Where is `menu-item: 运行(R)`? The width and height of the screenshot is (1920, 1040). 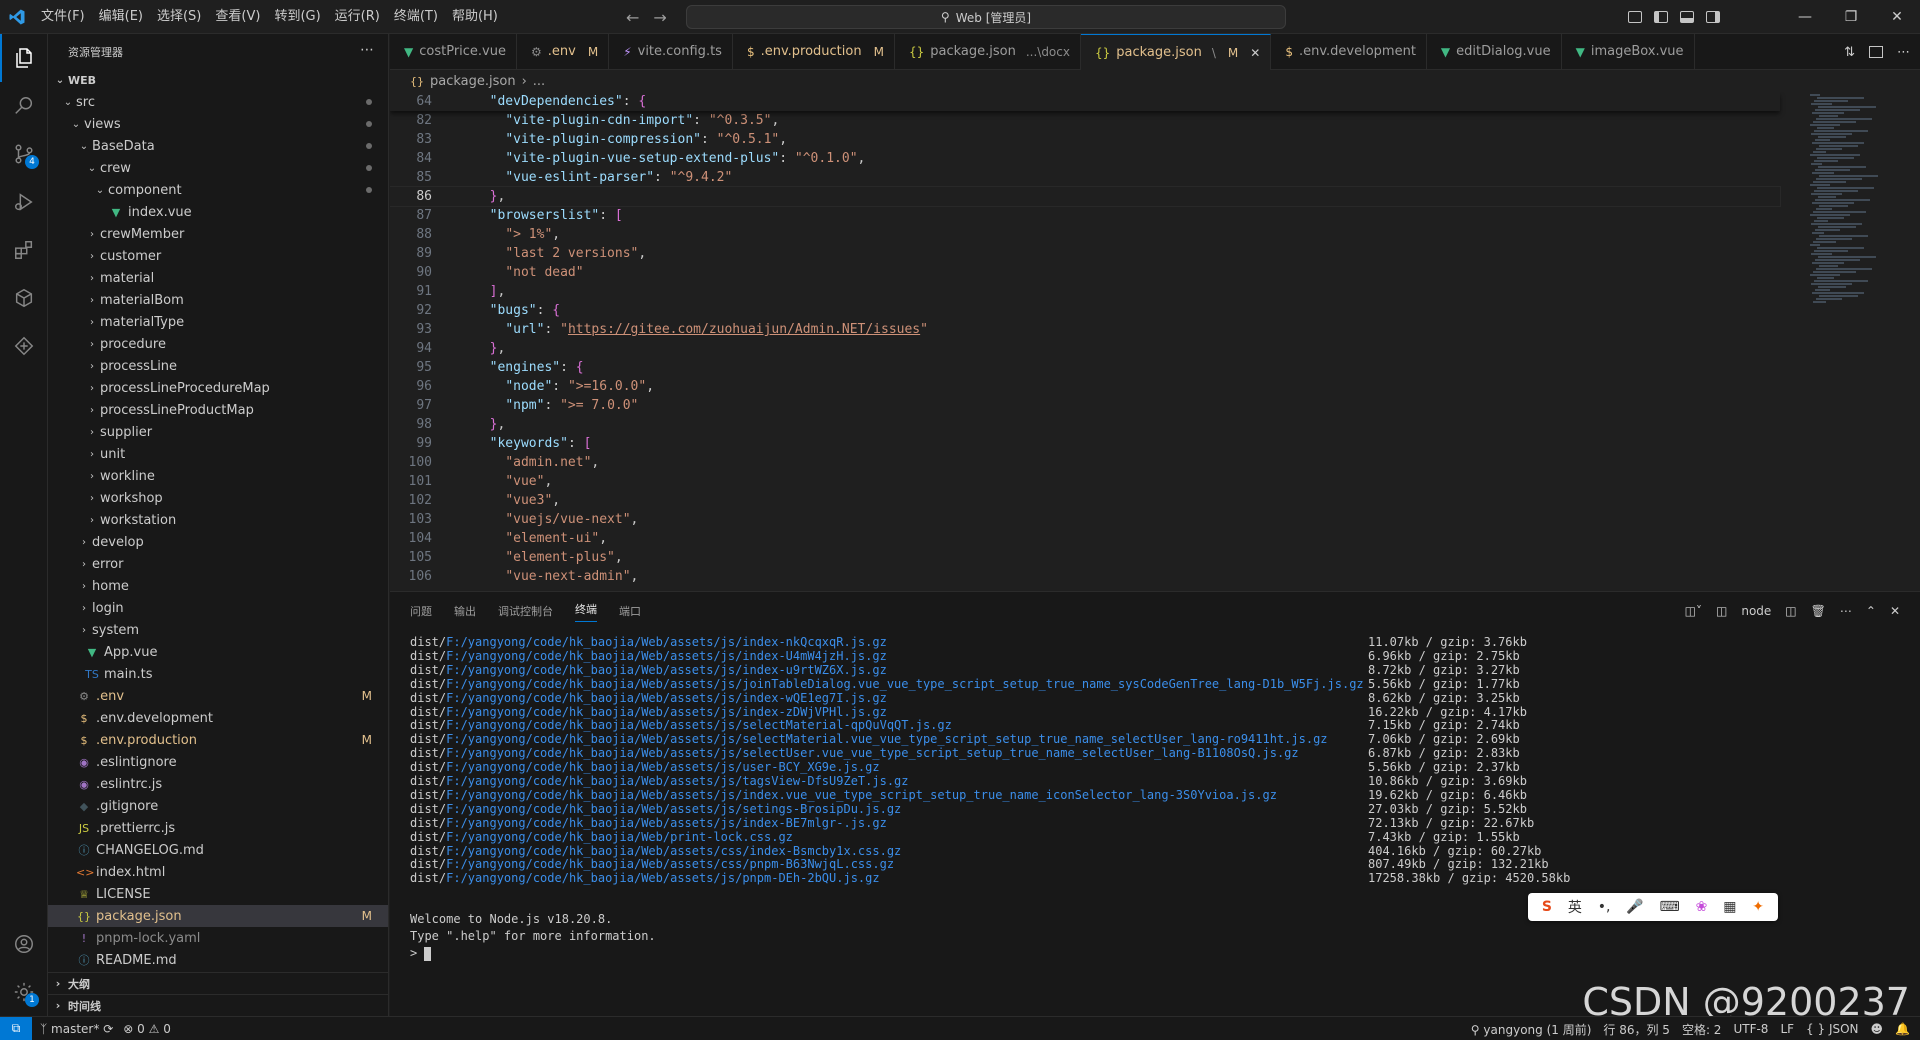 menu-item: 运行(R) is located at coordinates (357, 17).